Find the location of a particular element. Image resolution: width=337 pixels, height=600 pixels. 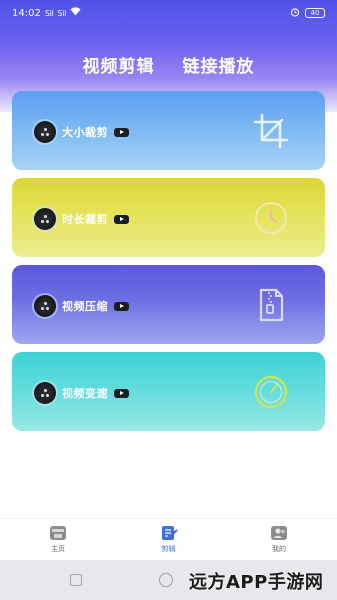

user-icon is located at coordinates (279, 533).